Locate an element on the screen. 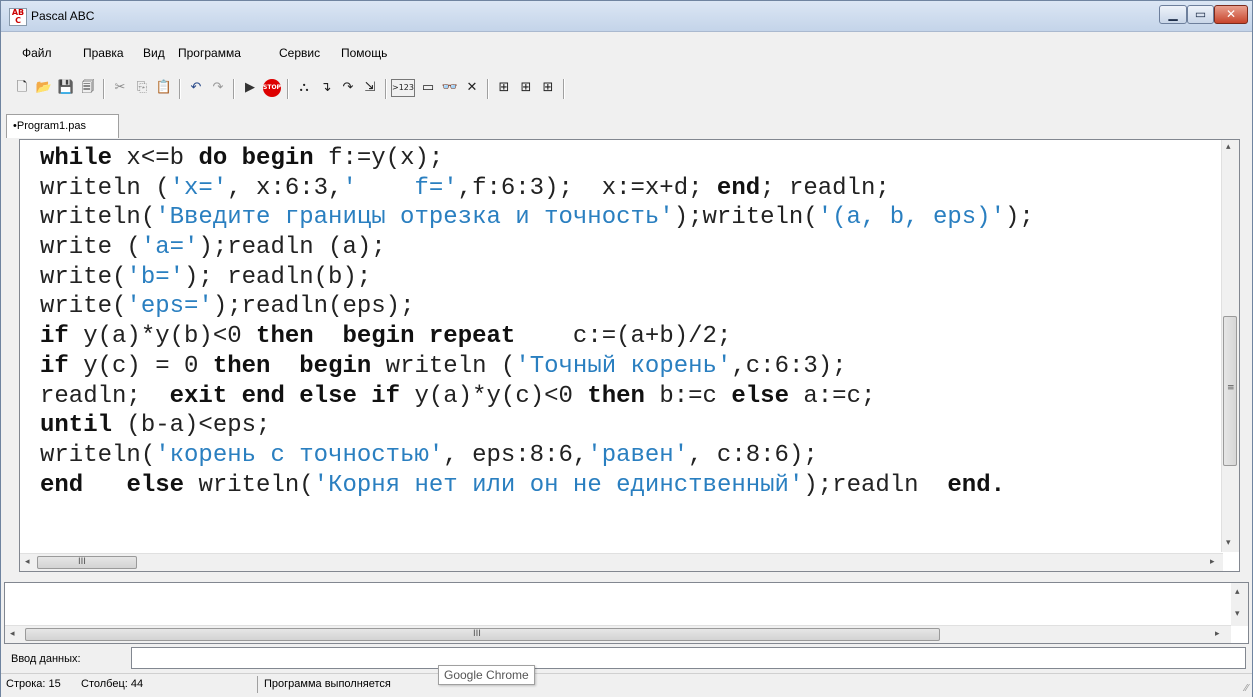  input-data-field is located at coordinates (688, 658).